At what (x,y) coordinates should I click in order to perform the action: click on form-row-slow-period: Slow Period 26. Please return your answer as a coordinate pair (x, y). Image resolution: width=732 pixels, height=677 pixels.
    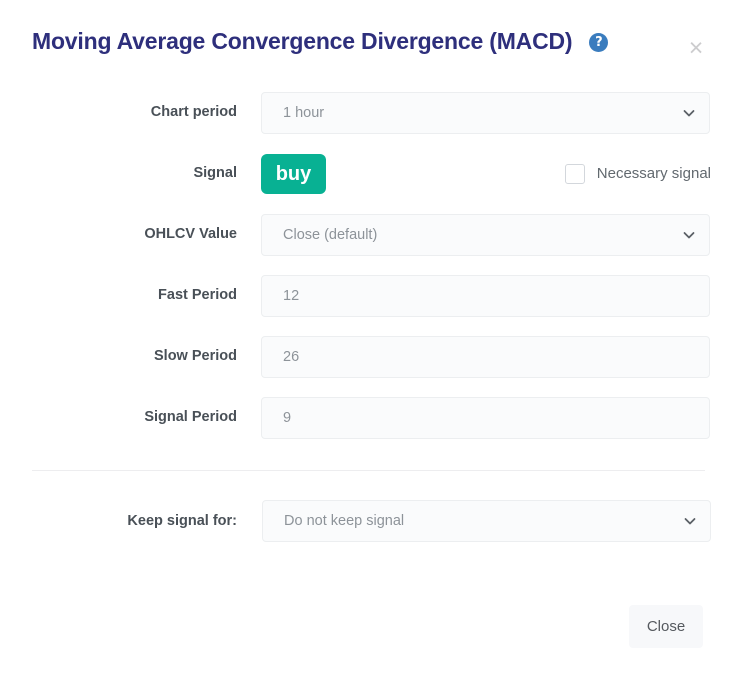
    Looking at the image, I should click on (366, 356).